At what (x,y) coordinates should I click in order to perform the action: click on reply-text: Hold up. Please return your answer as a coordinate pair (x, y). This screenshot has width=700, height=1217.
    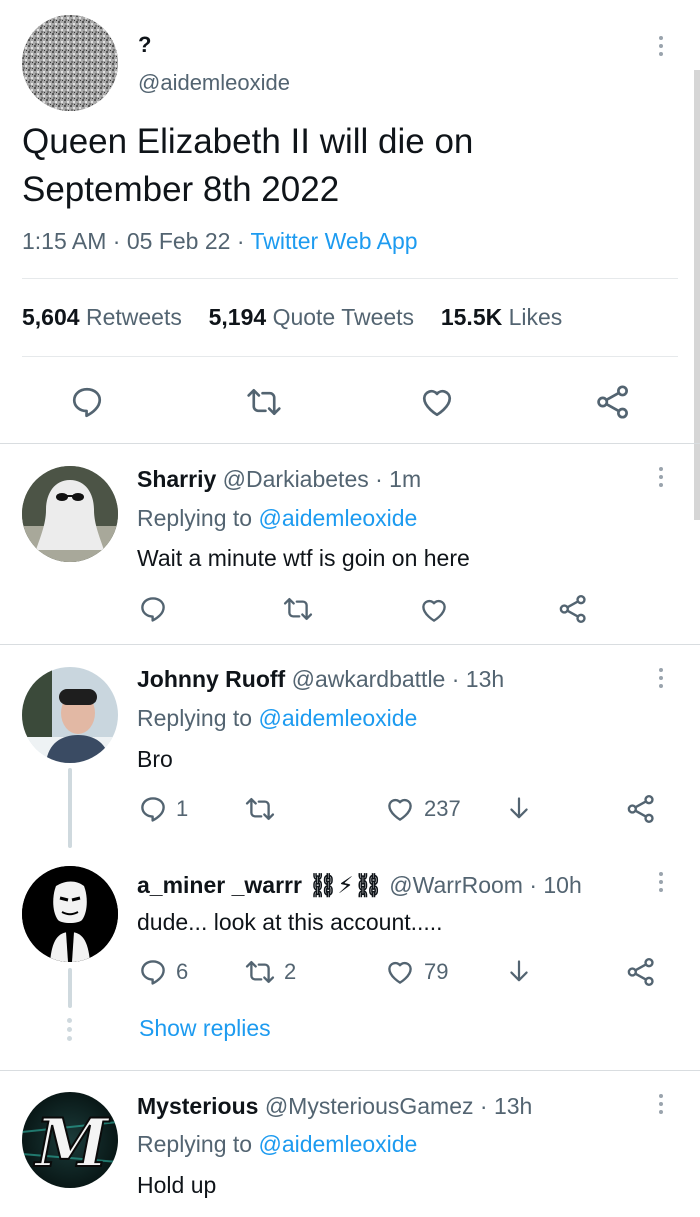
    Looking at the image, I should click on (177, 1185).